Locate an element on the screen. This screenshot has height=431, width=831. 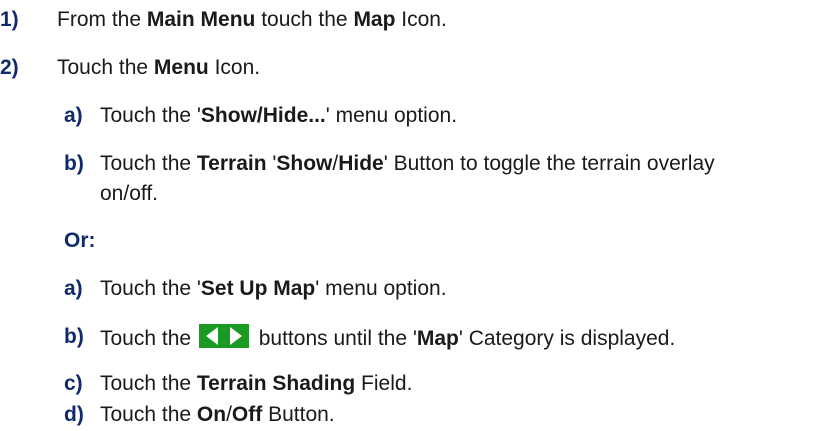
text-run-bold: Hide is located at coordinates (361, 163).